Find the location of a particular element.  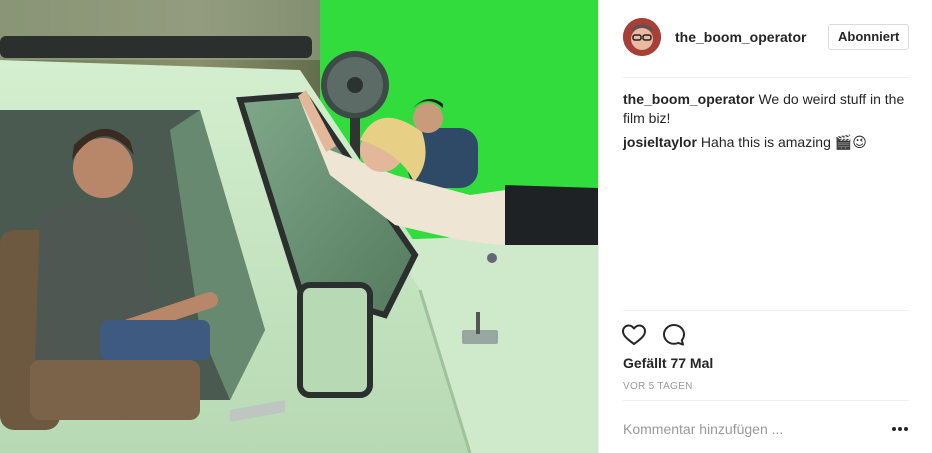

comment-username: josieltaylor is located at coordinates (660, 142).